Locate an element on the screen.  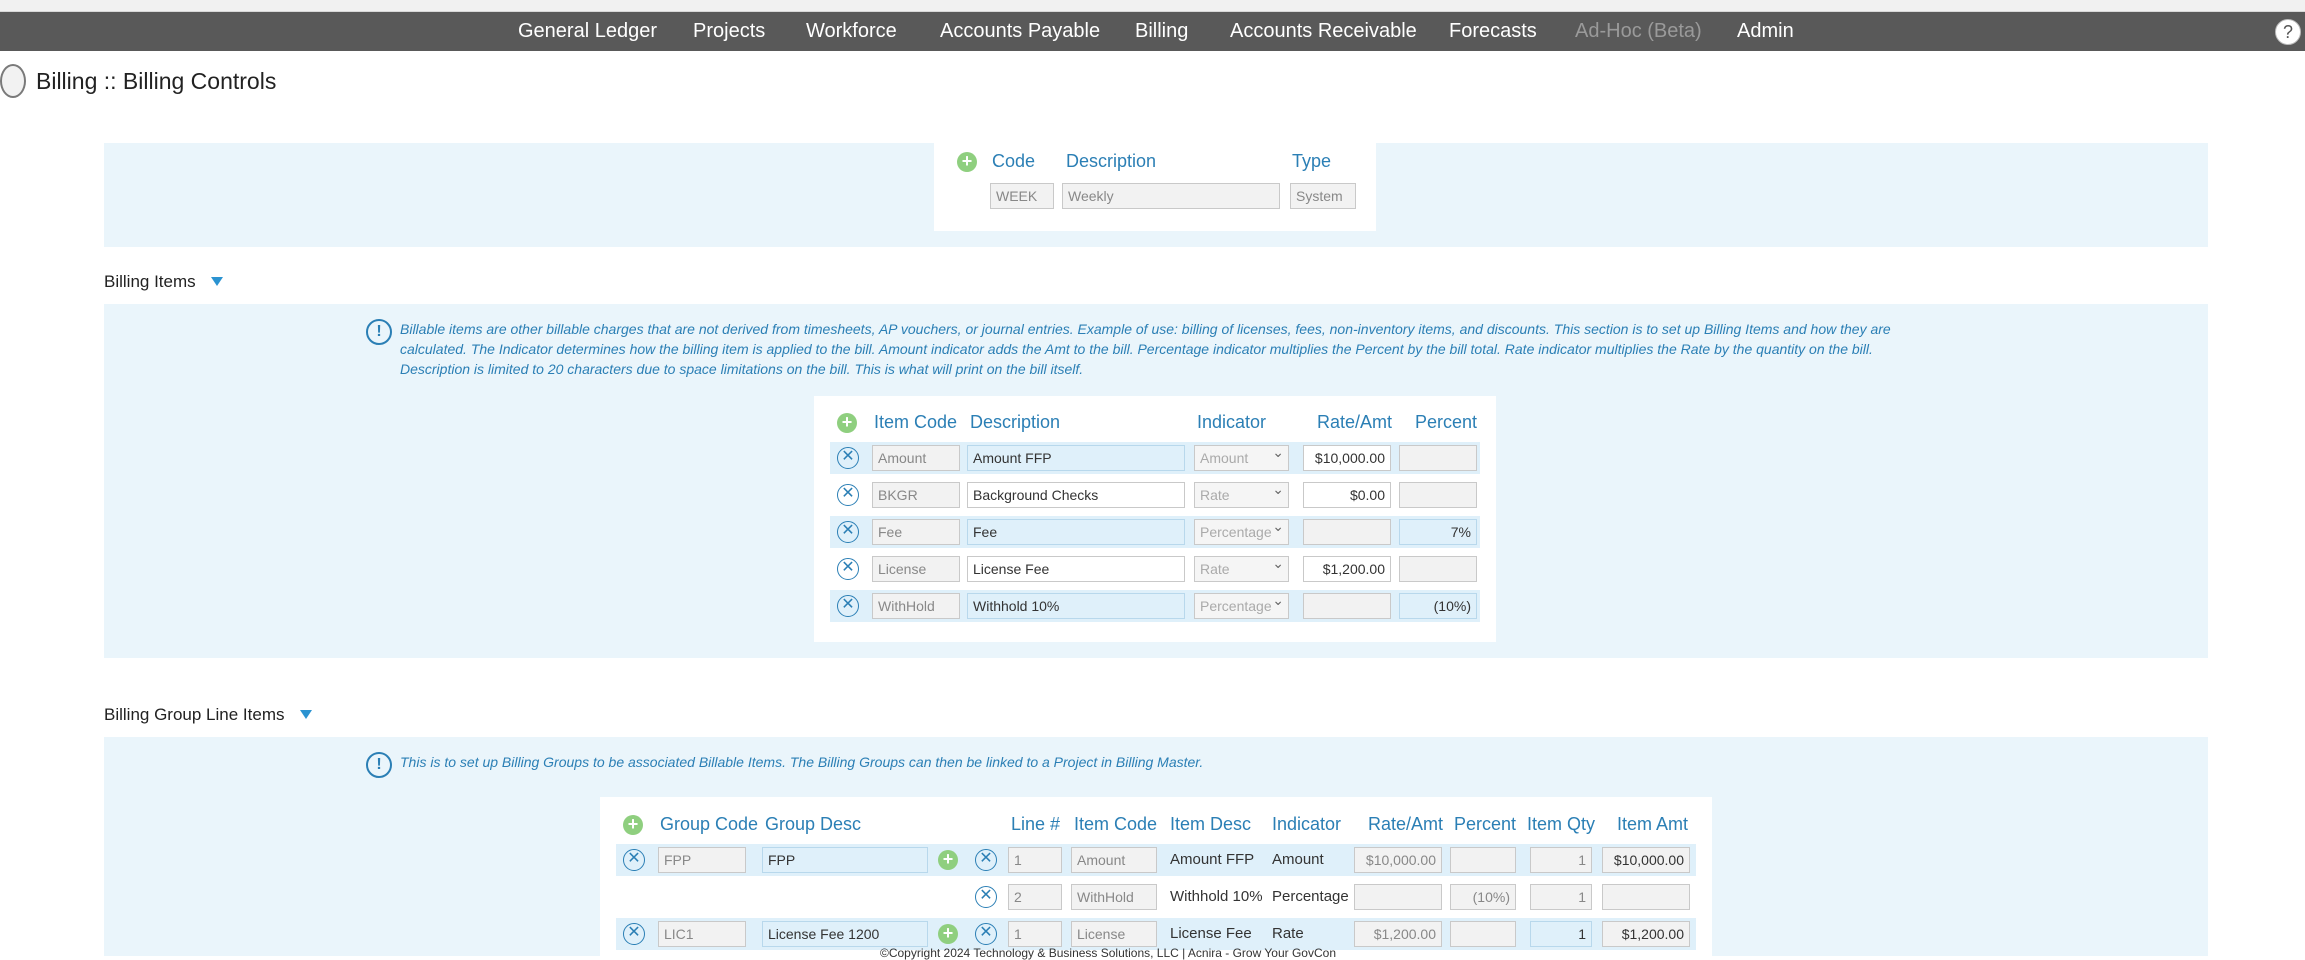
line-indicator: Percentage is located at coordinates (1310, 896).